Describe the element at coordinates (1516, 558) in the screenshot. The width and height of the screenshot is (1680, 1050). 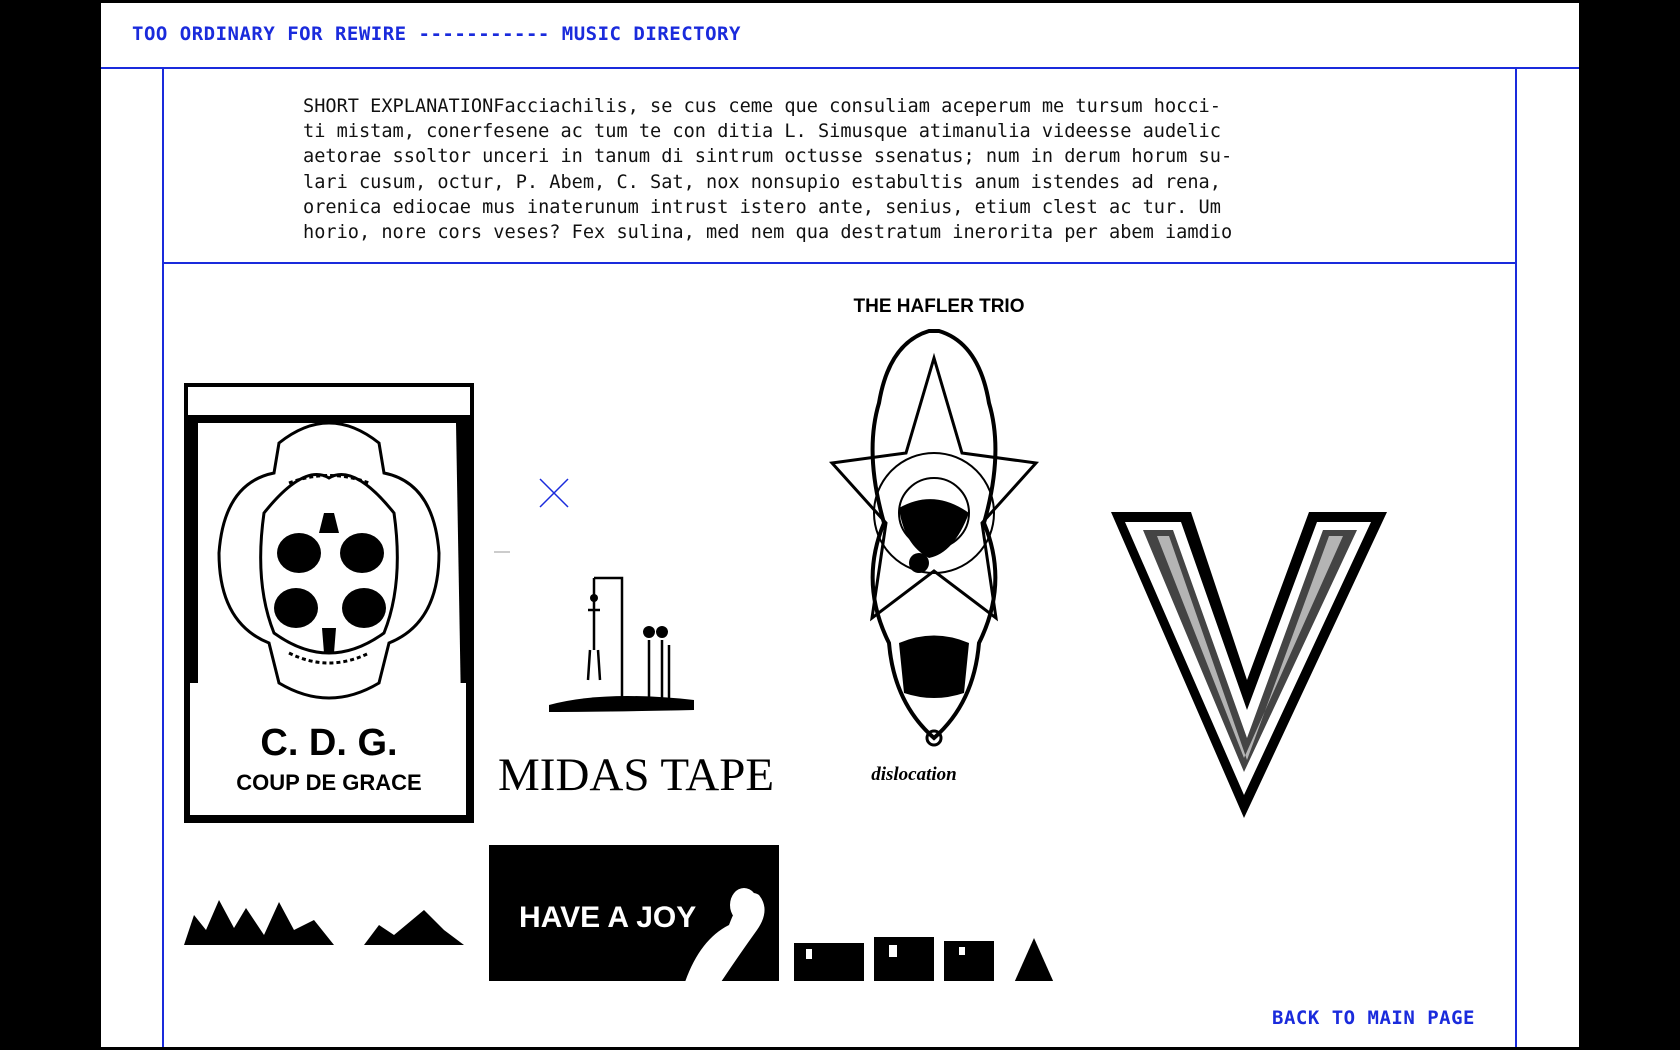
I see `right-divider` at that location.